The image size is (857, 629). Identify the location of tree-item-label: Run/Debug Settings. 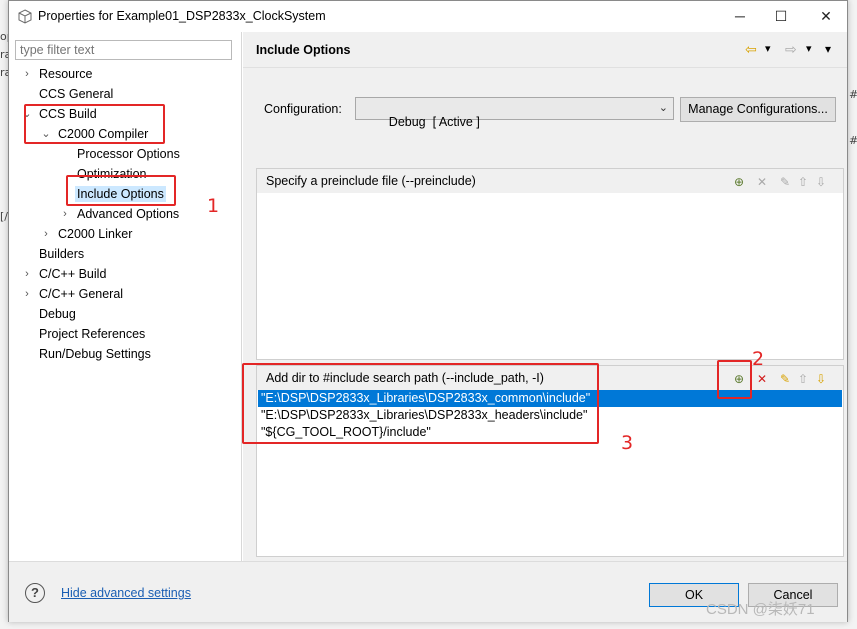
(95, 354).